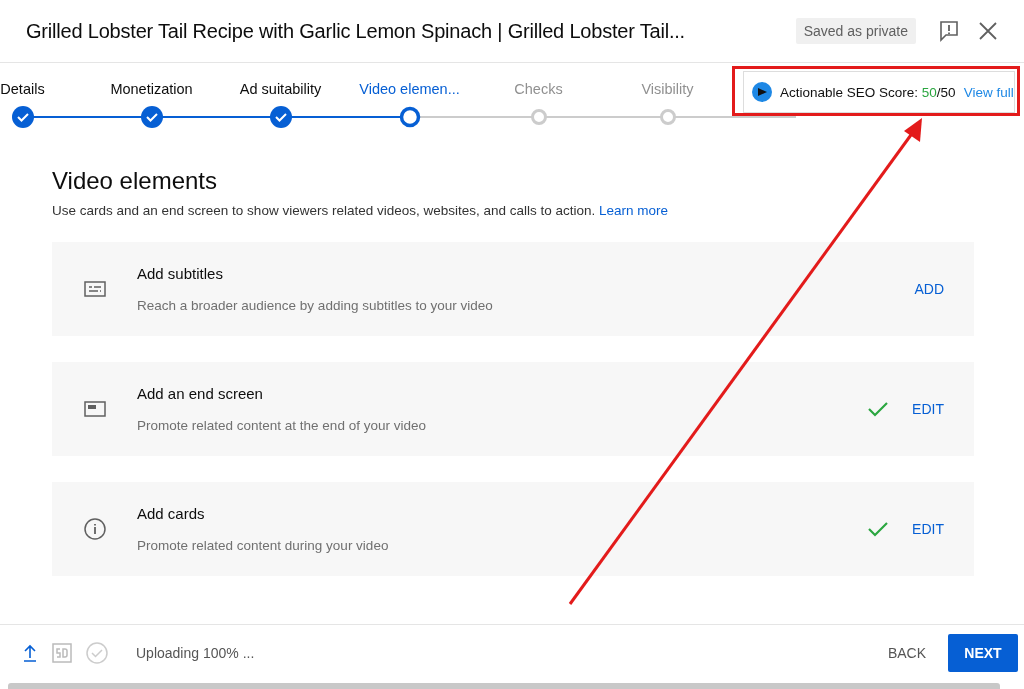 The height and width of the screenshot is (689, 1024). I want to click on seo-score-text: Actionable SEO Score: 50/50, so click(868, 92).